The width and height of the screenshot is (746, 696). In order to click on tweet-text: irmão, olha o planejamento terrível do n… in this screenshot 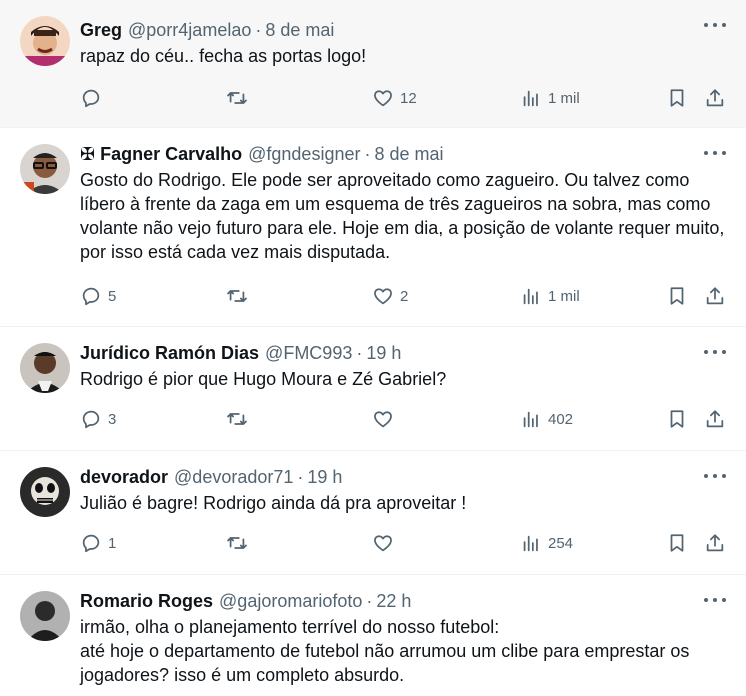, I will do `click(385, 651)`.